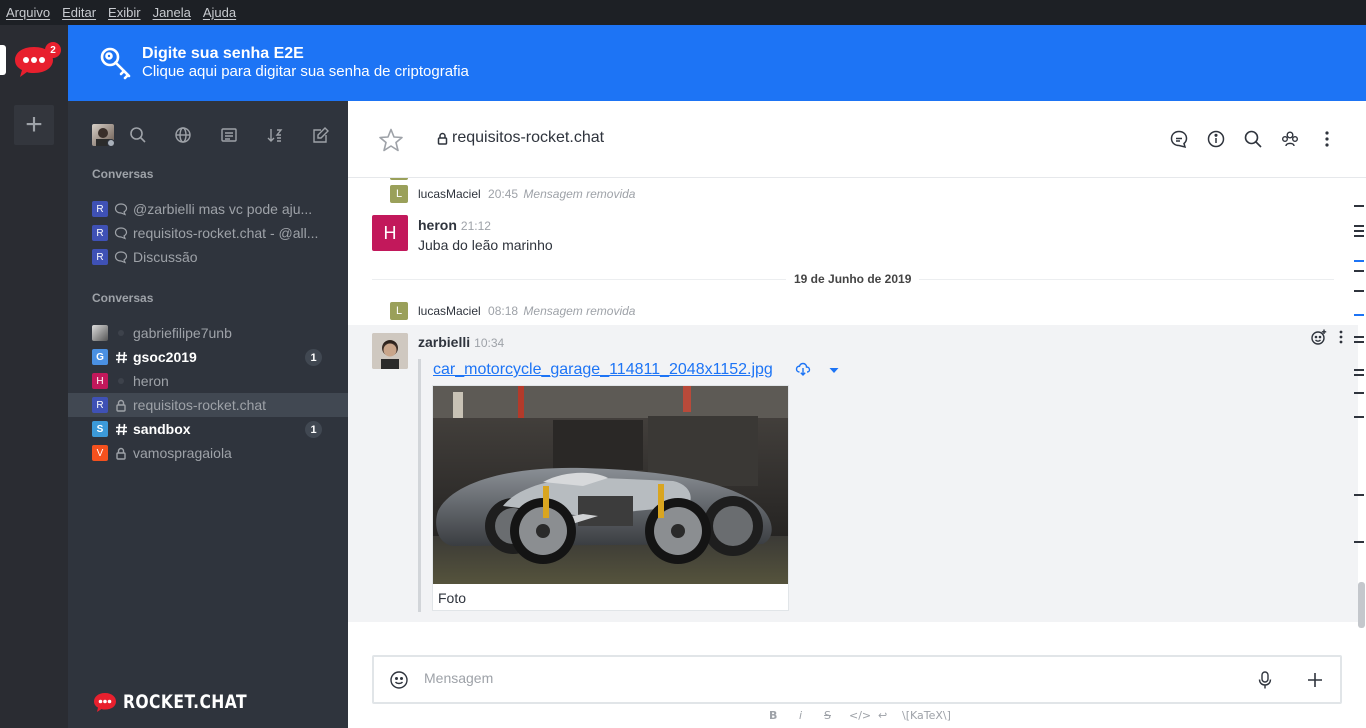 The width and height of the screenshot is (1366, 728). What do you see at coordinates (34, 125) in the screenshot?
I see `add-server-button: +` at bounding box center [34, 125].